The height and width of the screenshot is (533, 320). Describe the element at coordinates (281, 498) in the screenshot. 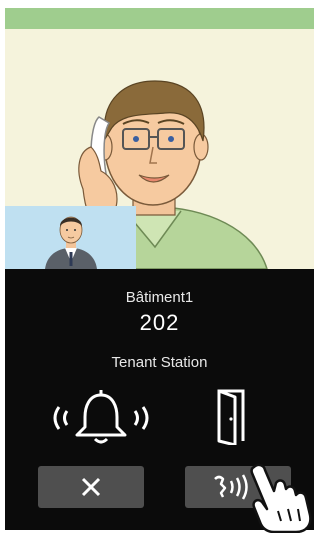

I see `pointing-hand-icon` at that location.